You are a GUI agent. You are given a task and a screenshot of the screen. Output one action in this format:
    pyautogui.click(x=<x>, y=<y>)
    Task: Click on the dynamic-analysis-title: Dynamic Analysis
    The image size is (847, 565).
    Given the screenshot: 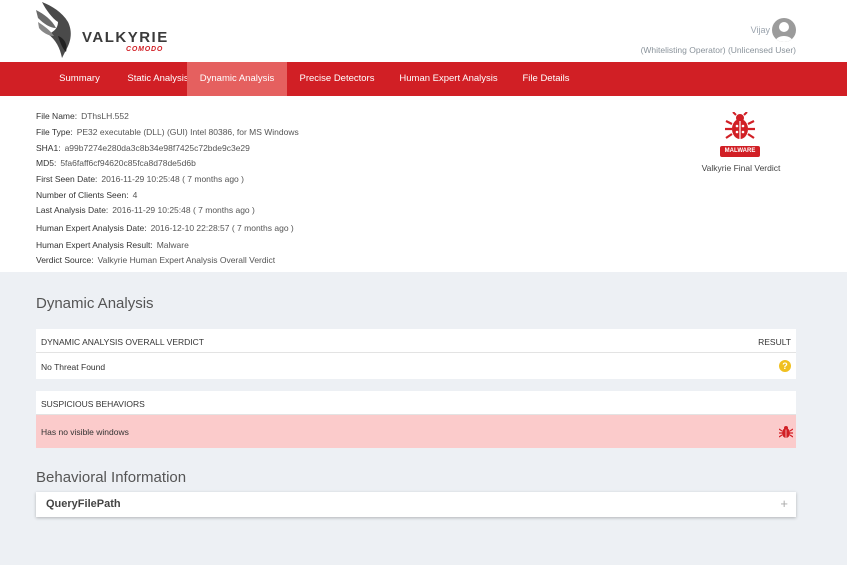 What is the action you would take?
    pyautogui.click(x=95, y=303)
    